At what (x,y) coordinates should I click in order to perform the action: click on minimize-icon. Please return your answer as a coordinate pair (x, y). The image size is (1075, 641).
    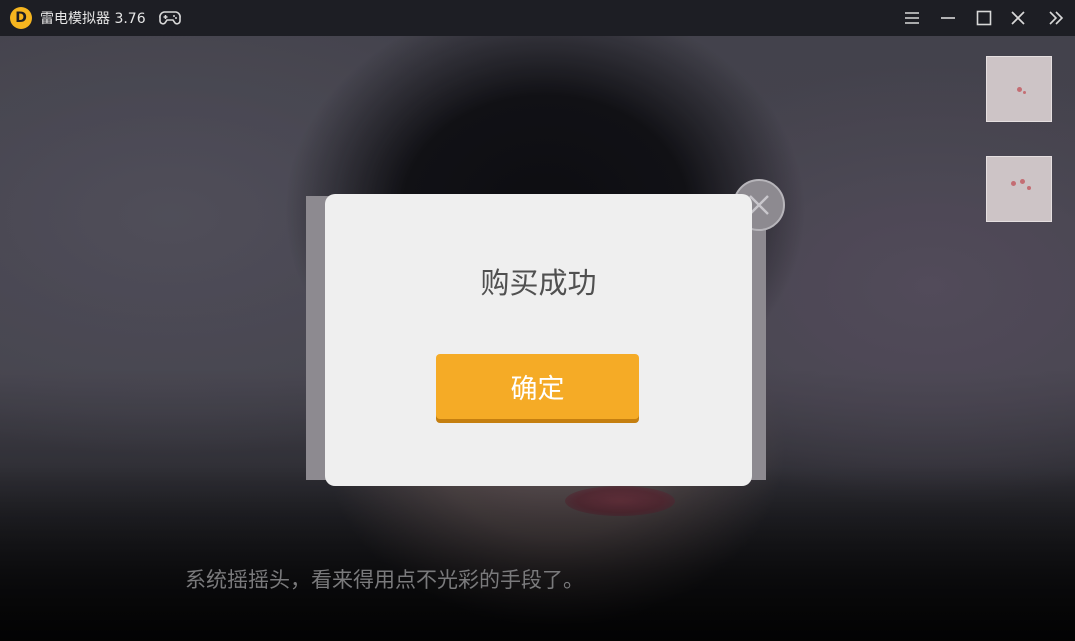
    Looking at the image, I should click on (948, 18).